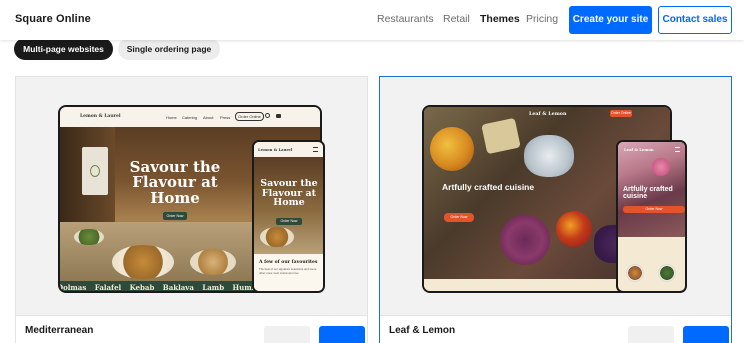  I want to click on preview-logo: Leaf & Lemon, so click(548, 114).